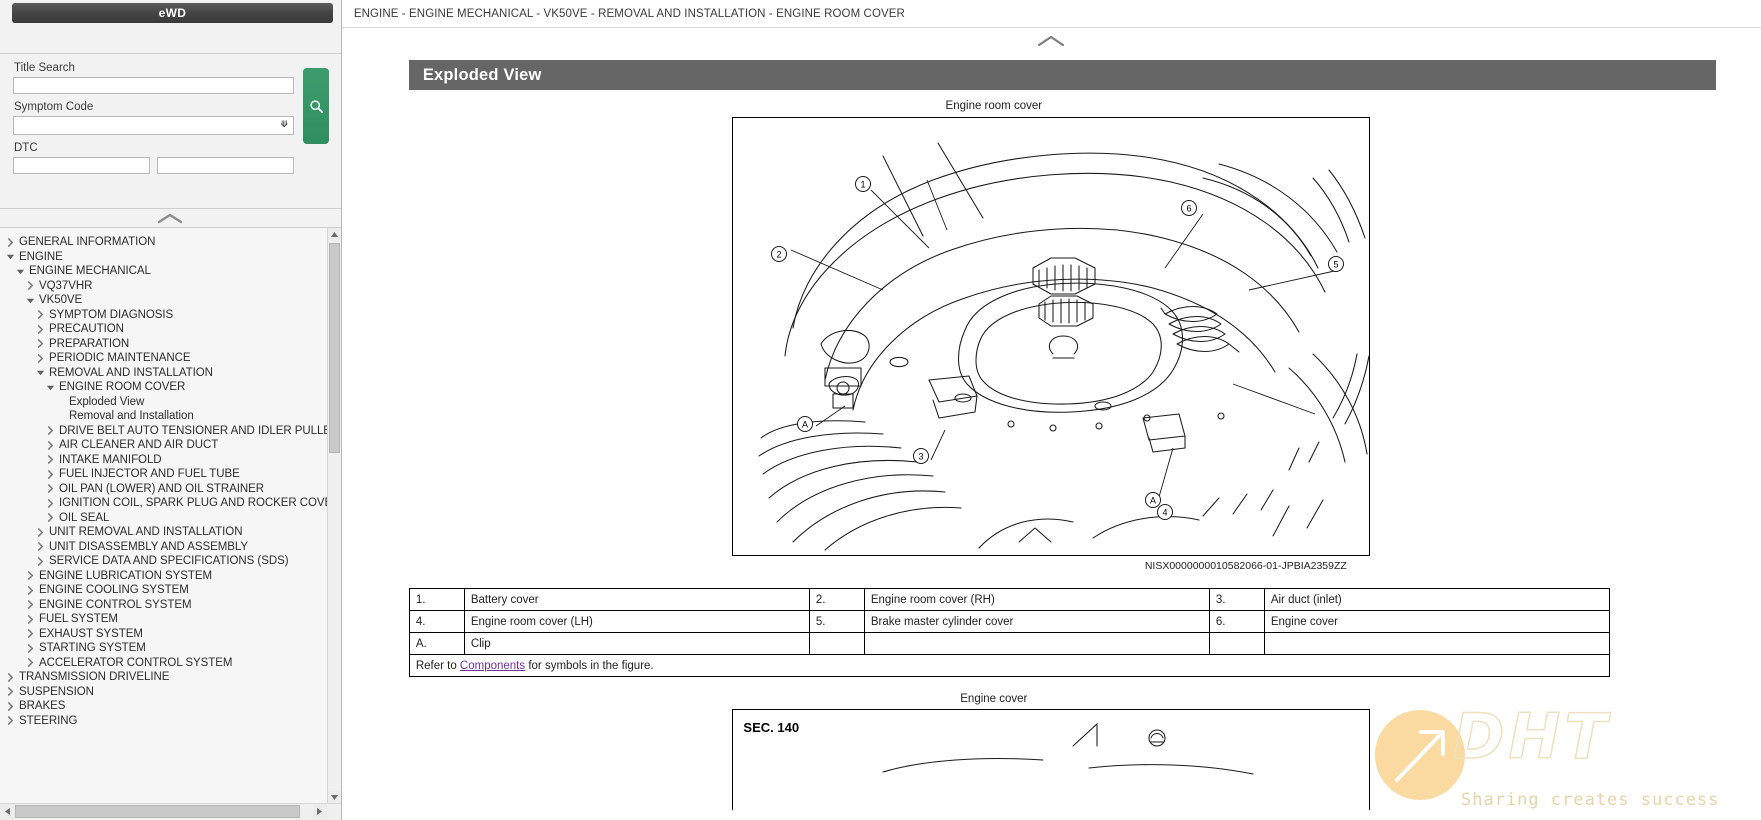 The image size is (1761, 820). What do you see at coordinates (122, 387) in the screenshot?
I see `tree-item-label: ENGINE ROOM COVER` at bounding box center [122, 387].